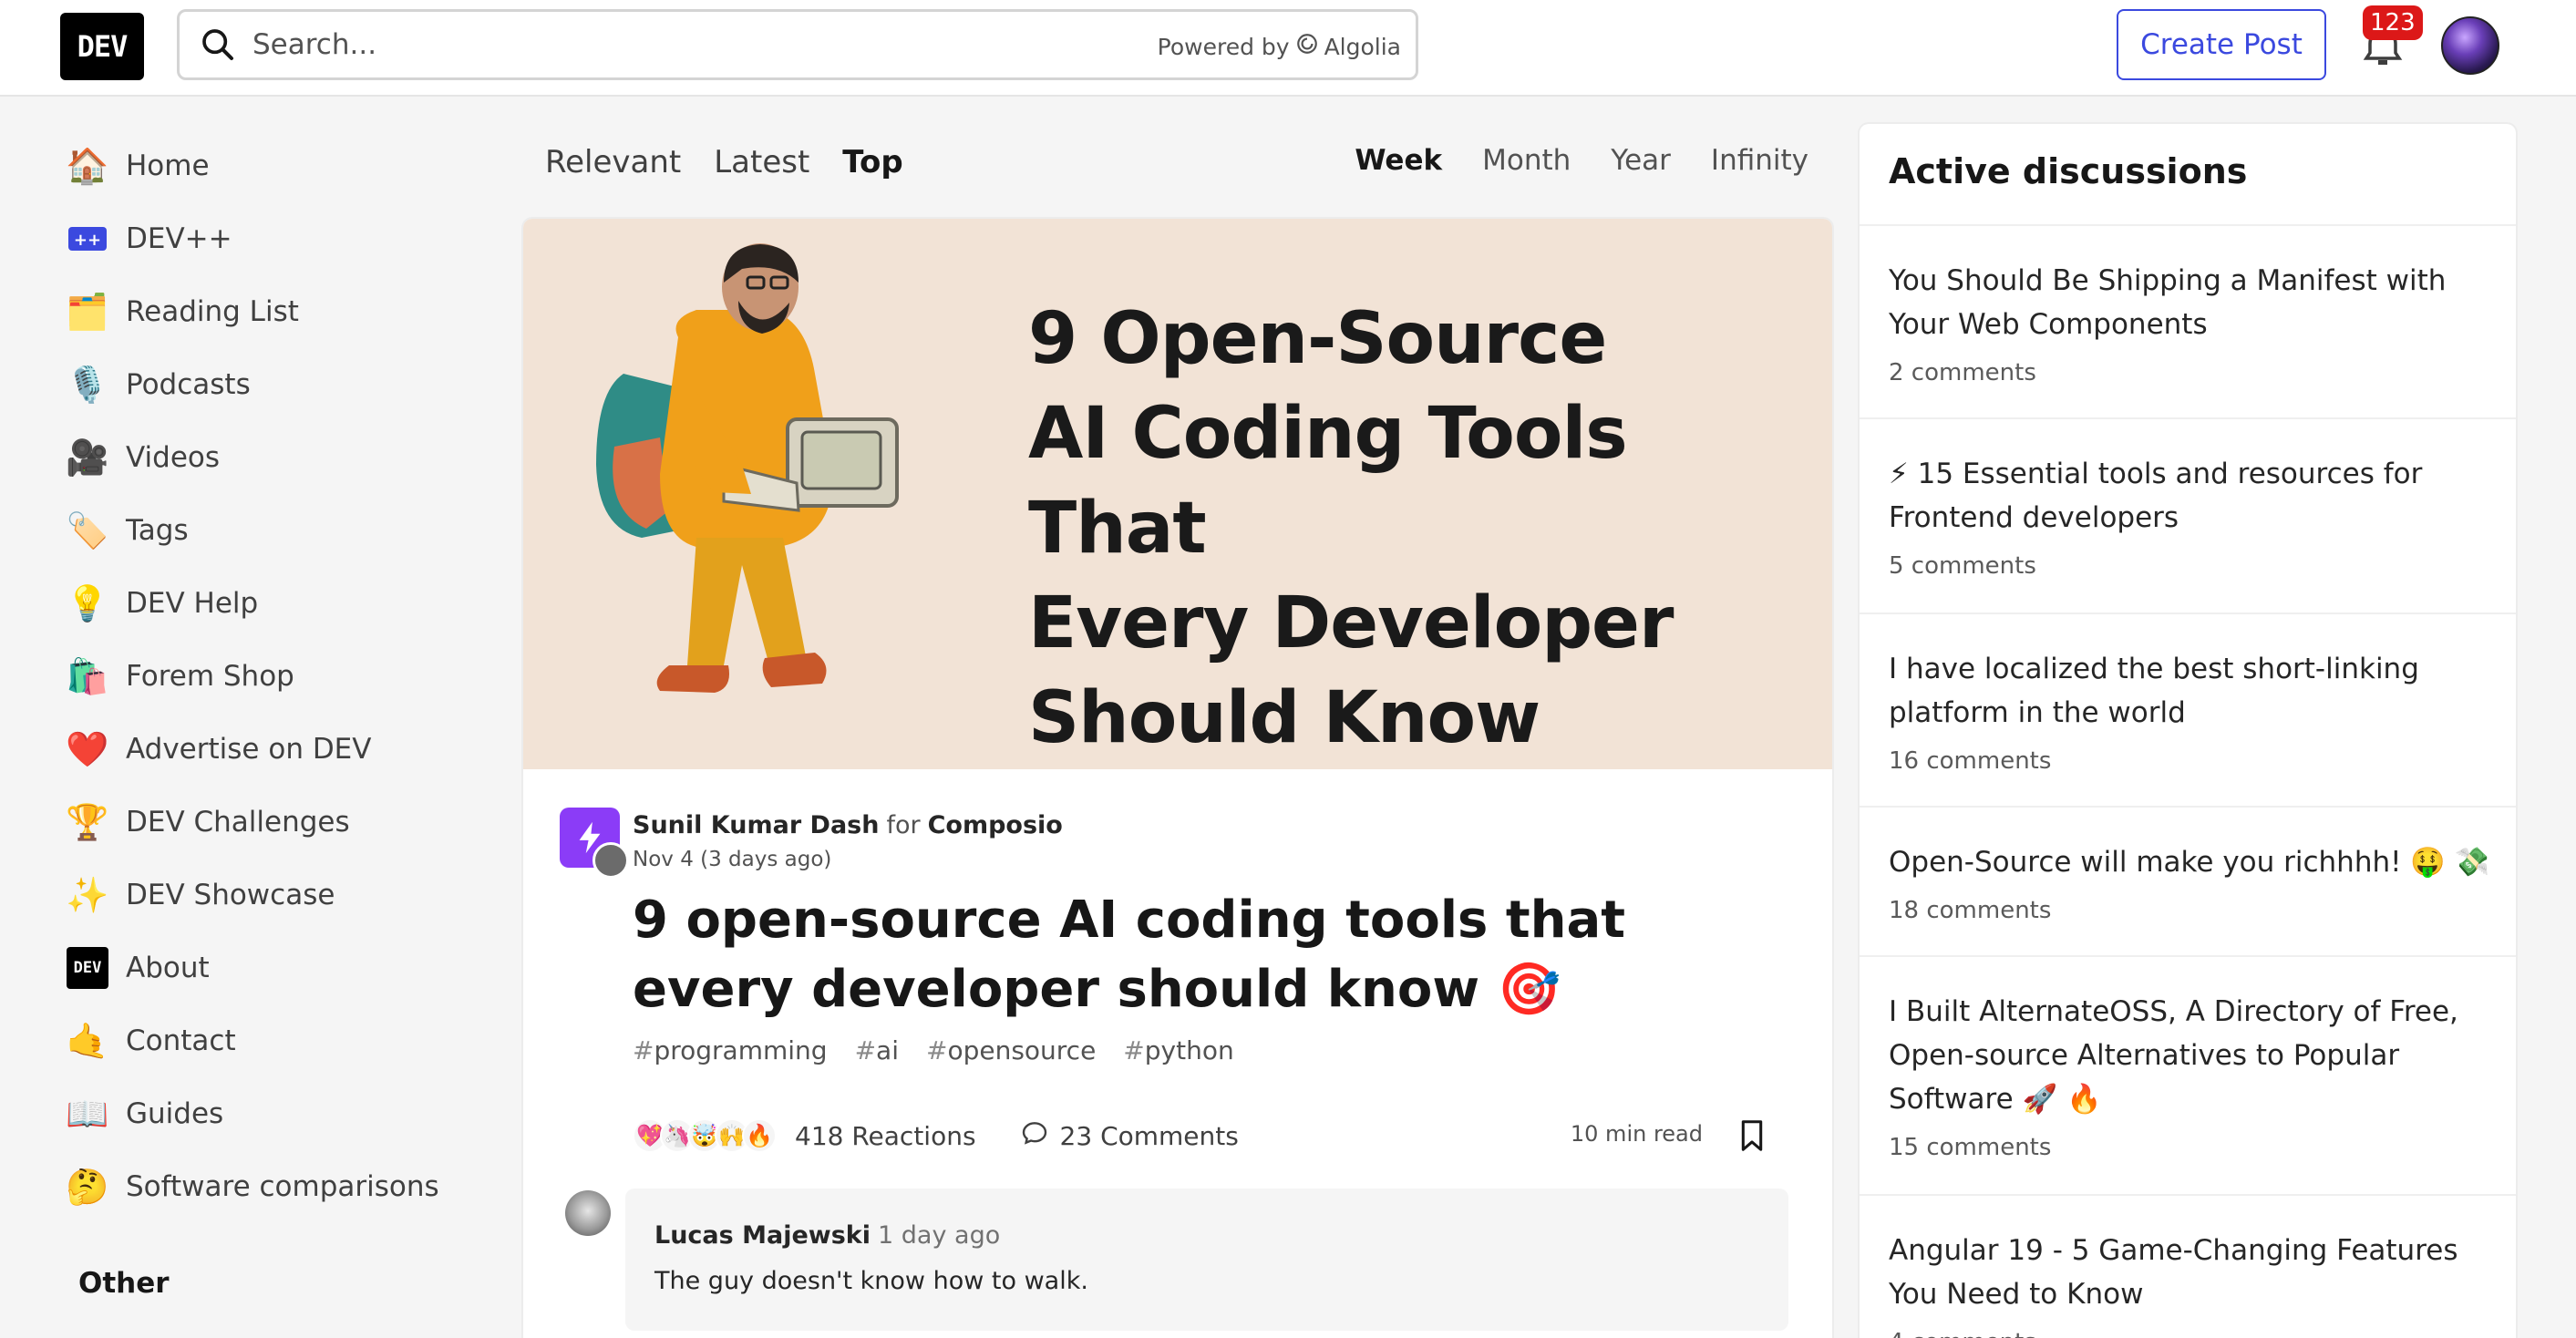 This screenshot has width=2576, height=1338. I want to click on search-powered-by: Powered by Algolia, so click(1279, 46).